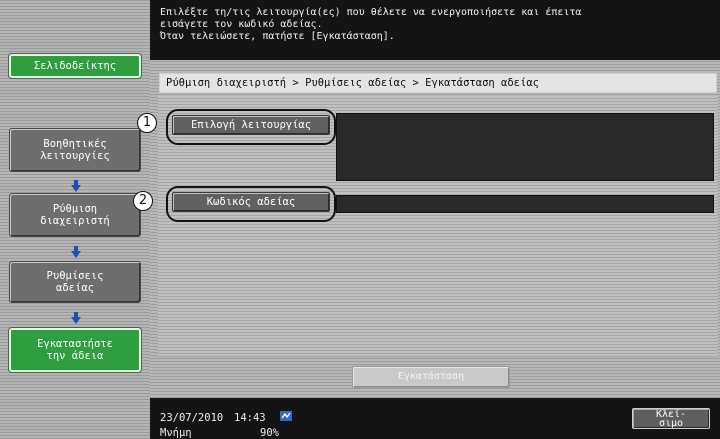  Describe the element at coordinates (250, 418) in the screenshot. I see `status-time: 14:43` at that location.